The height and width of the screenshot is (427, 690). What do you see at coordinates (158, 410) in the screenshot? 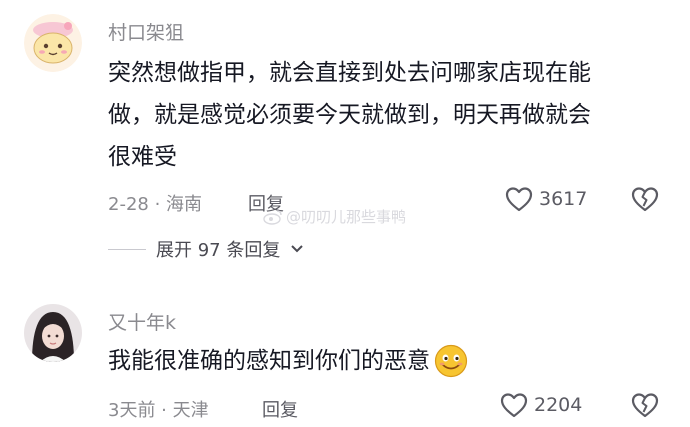
I see `comment-meta: 3天前 · 天津` at bounding box center [158, 410].